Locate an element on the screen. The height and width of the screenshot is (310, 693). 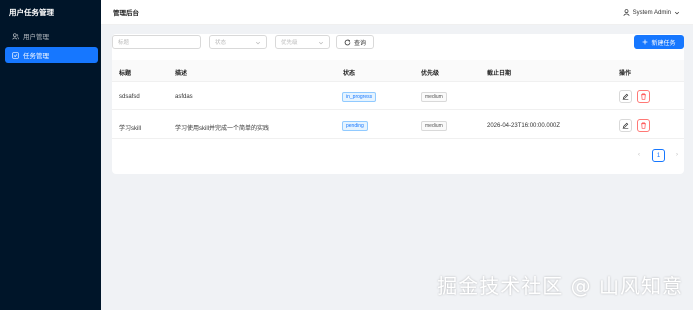
sidebar-item-tasks: 任务管理 is located at coordinates (51, 55).